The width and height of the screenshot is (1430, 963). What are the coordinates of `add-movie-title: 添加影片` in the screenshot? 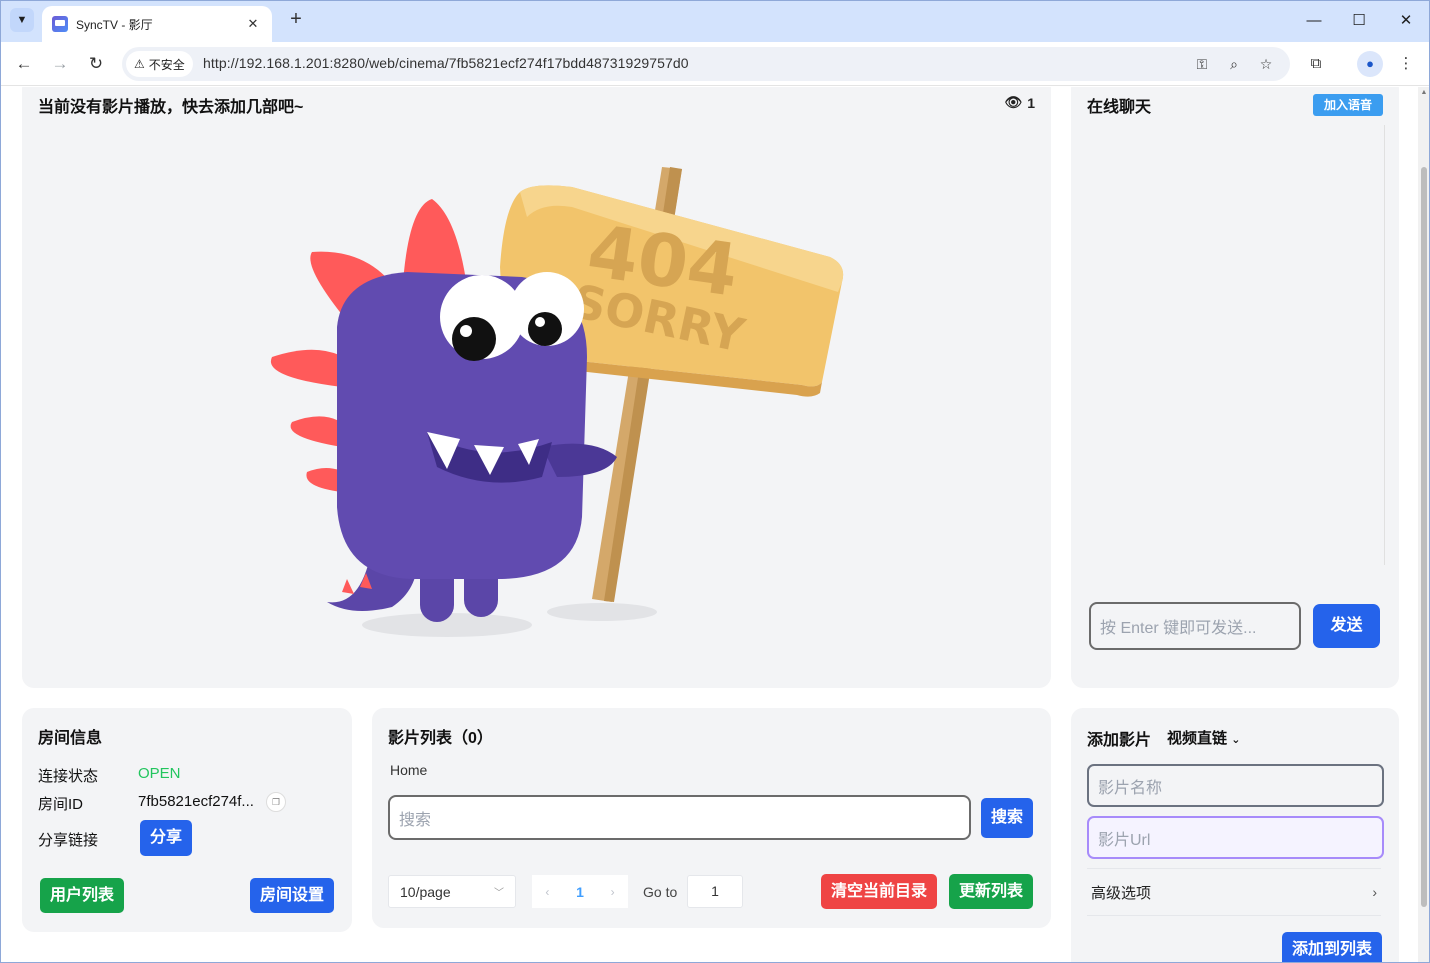 It's located at (1119, 740).